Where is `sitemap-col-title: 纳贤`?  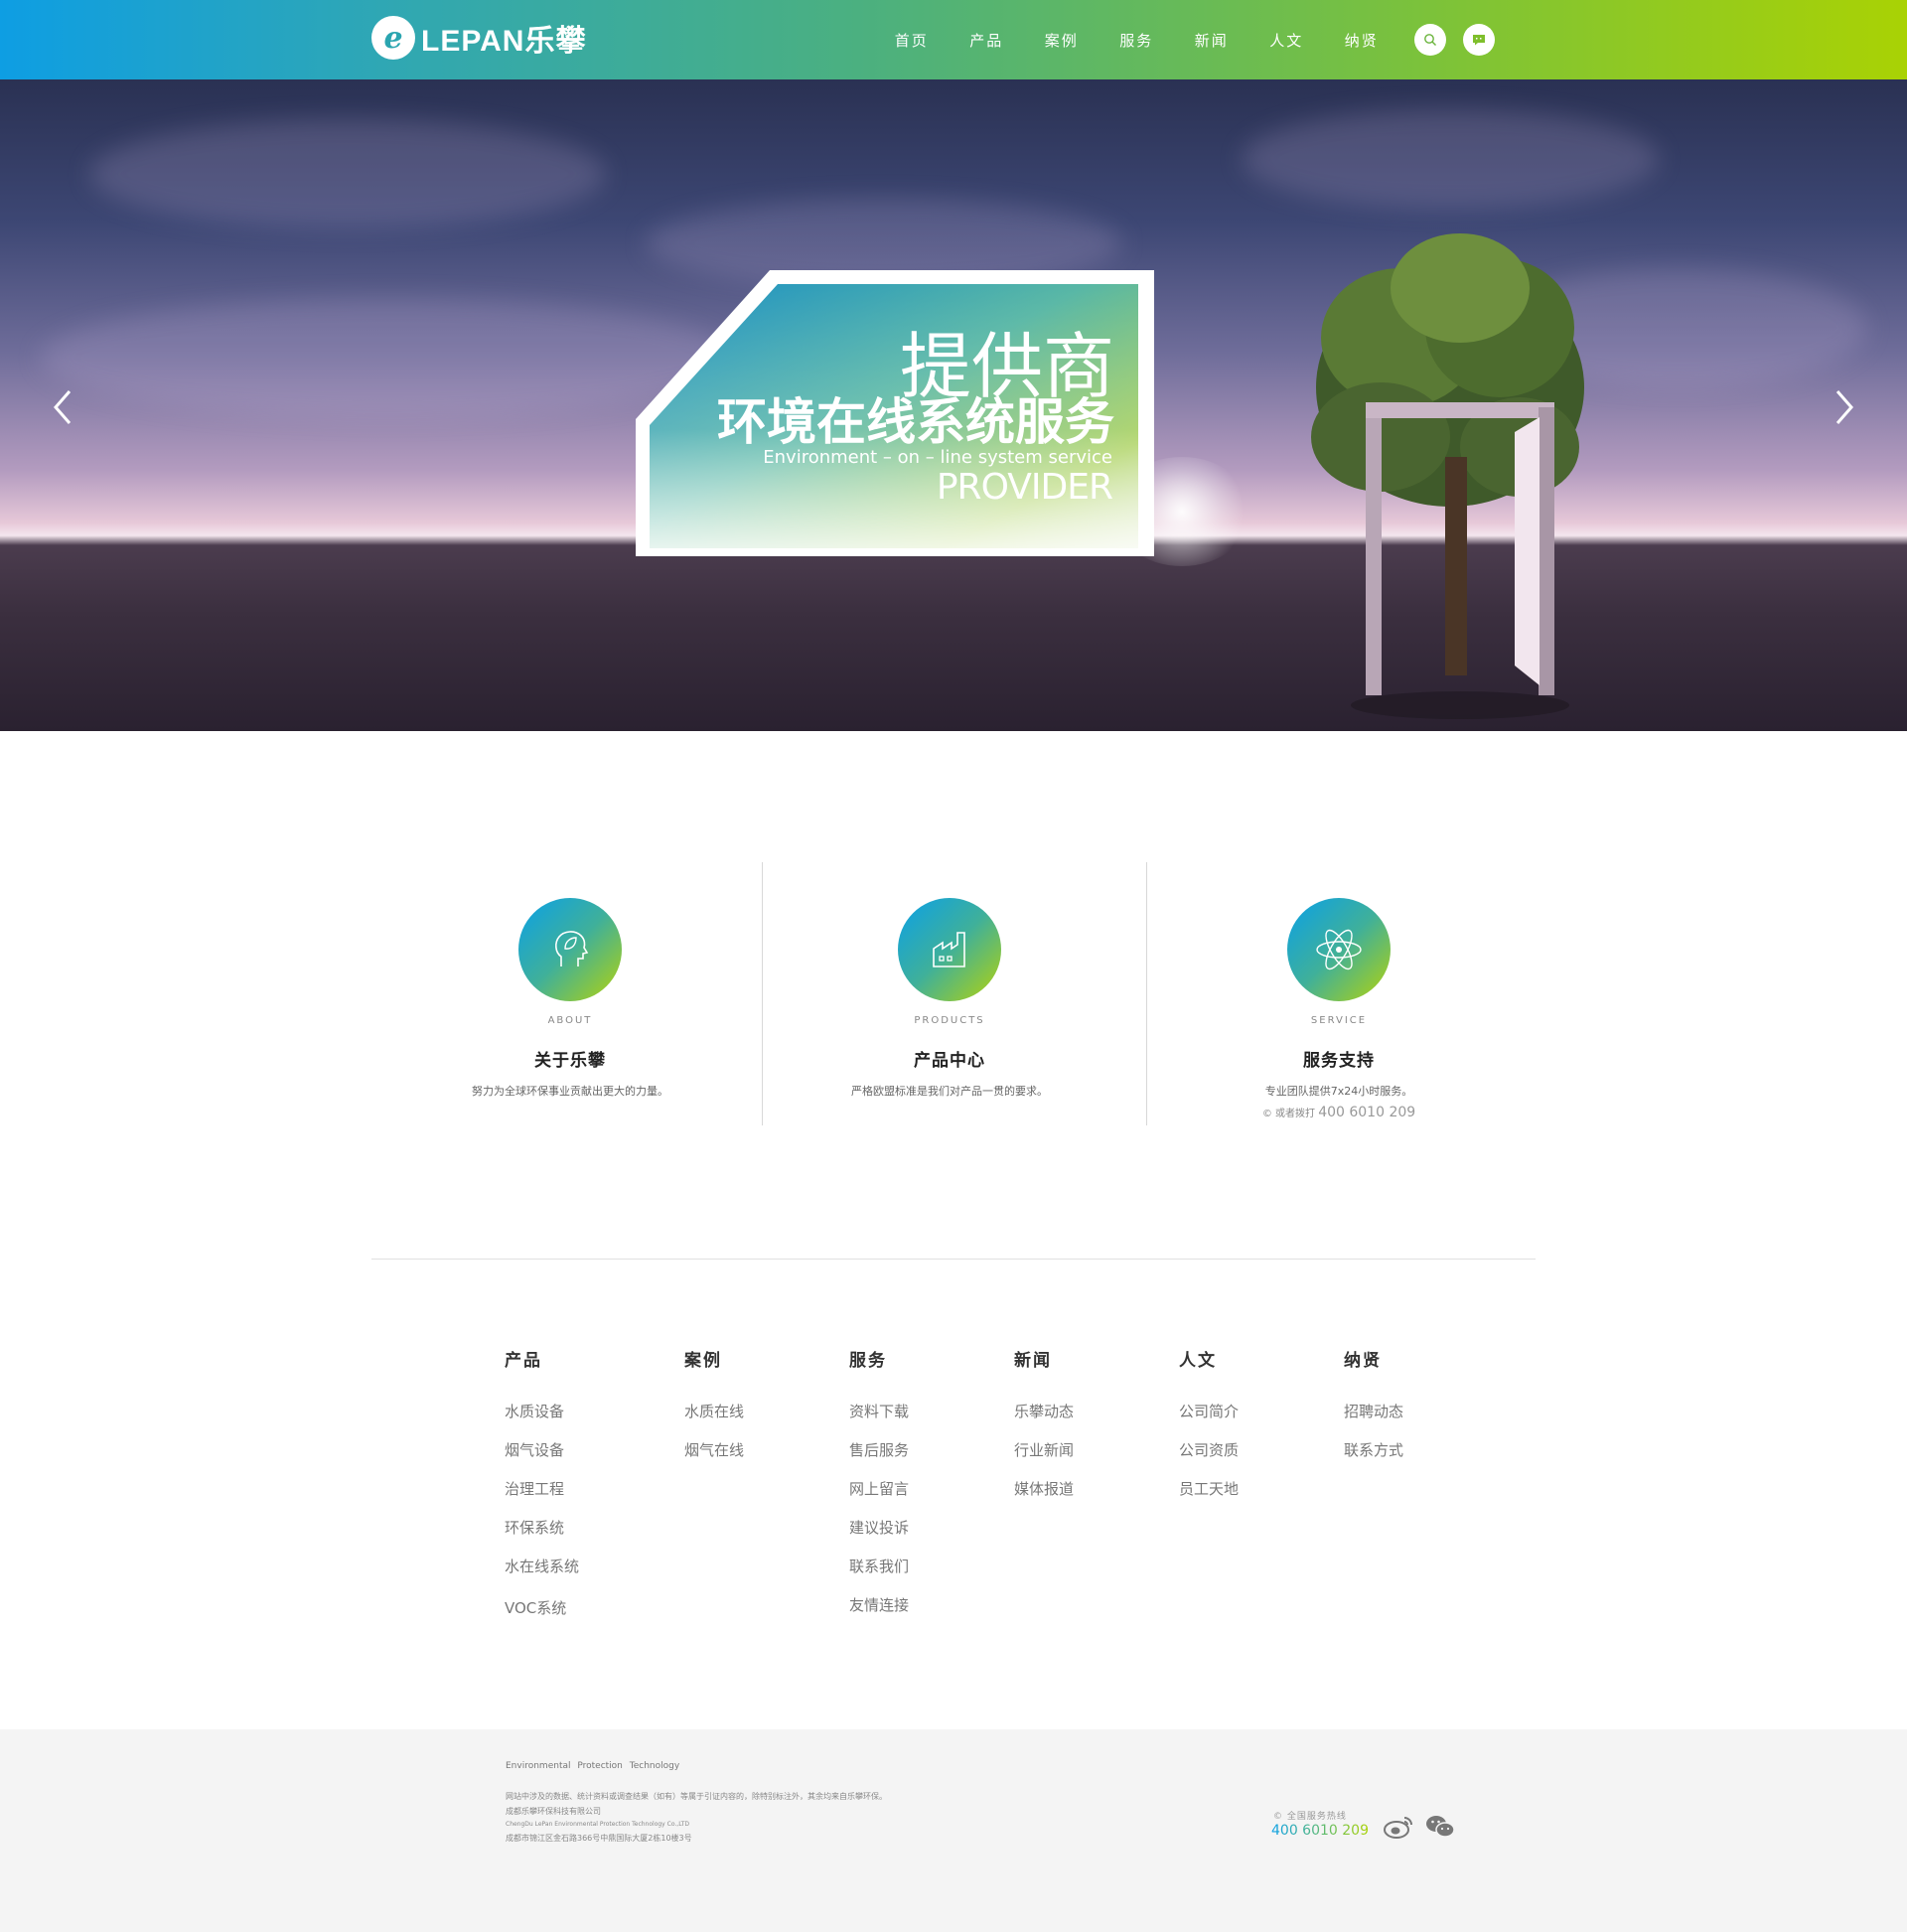 sitemap-col-title: 纳贤 is located at coordinates (1373, 1359).